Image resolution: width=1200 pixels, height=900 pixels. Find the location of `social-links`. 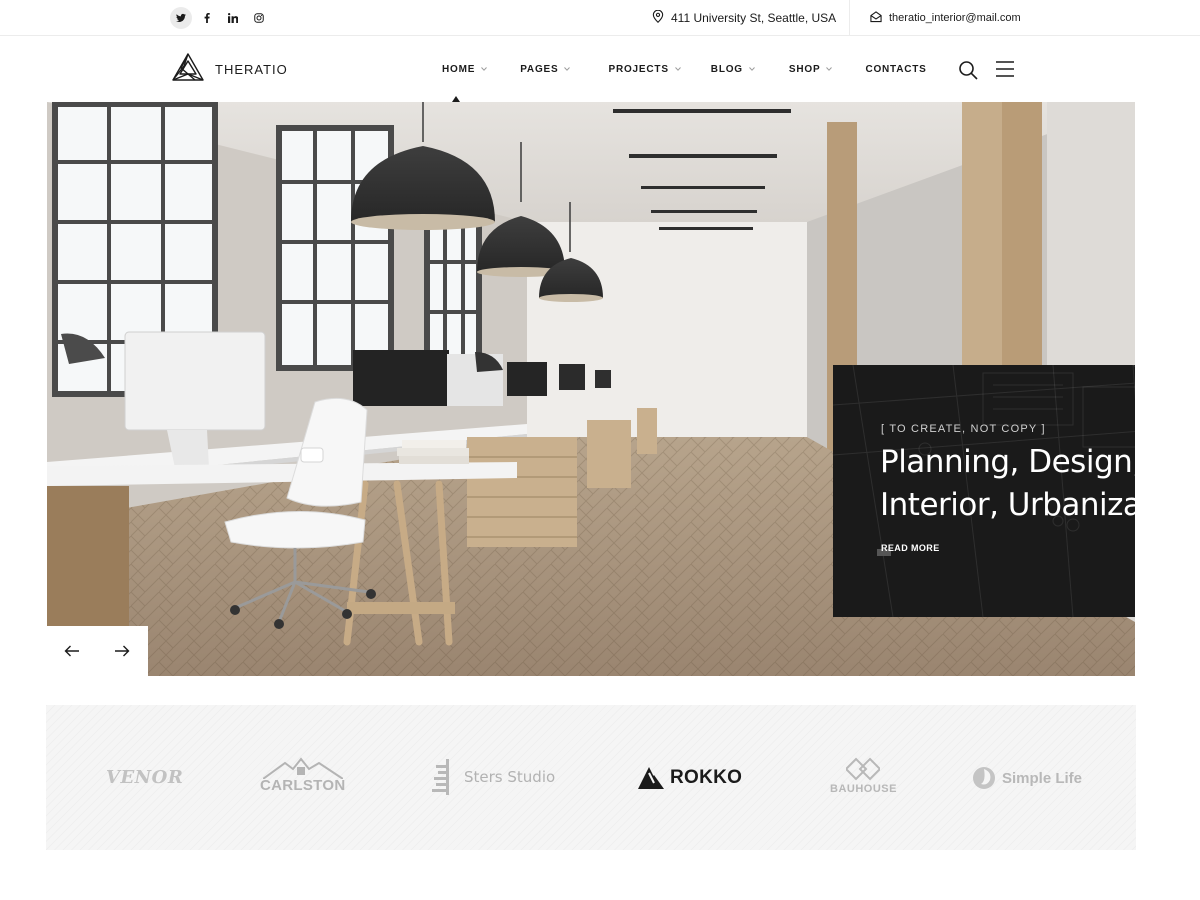

social-links is located at coordinates (220, 18).